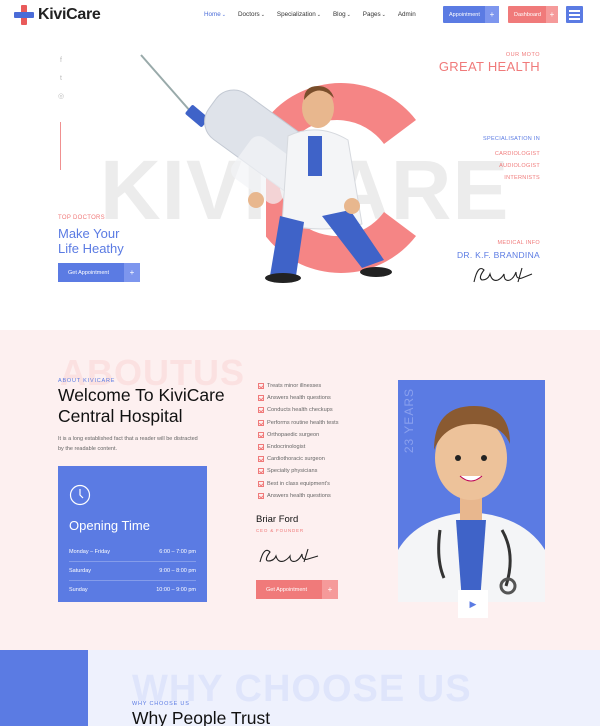 The height and width of the screenshot is (726, 600). I want to click on list-item: Conducts health checkups, so click(298, 410).